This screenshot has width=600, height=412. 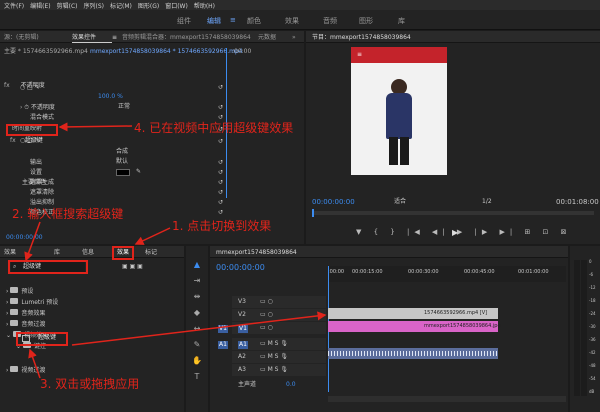 What do you see at coordinates (90, 384) in the screenshot?
I see `annotation-step3: 3. 双击或拖拽应用` at bounding box center [90, 384].